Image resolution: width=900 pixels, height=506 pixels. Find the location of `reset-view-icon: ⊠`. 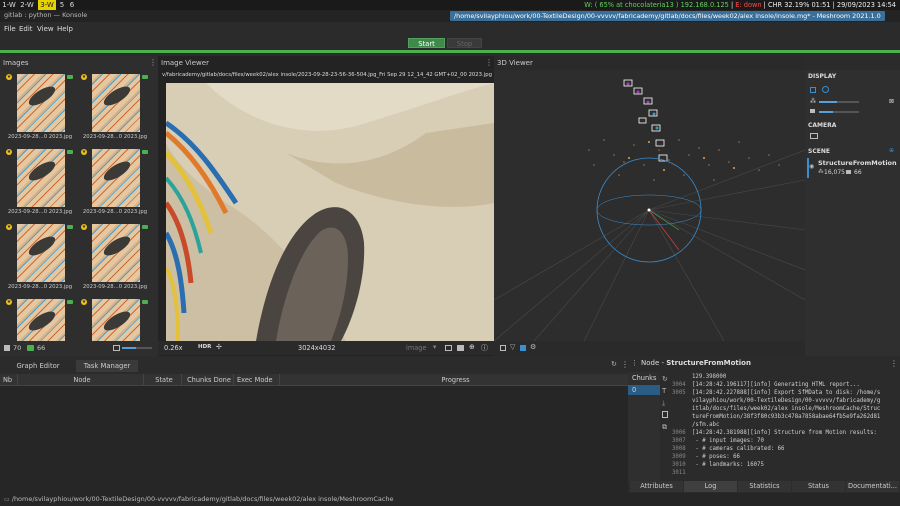

reset-view-icon: ⊠ is located at coordinates (891, 101).